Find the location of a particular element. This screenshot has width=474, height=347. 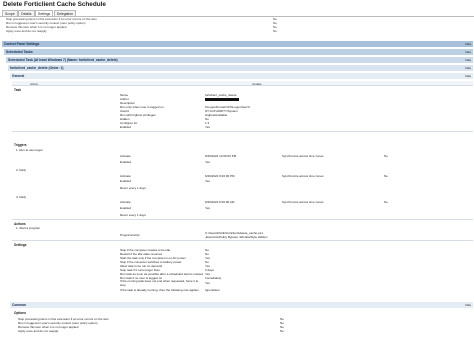

redacted-author is located at coordinates (222, 99).